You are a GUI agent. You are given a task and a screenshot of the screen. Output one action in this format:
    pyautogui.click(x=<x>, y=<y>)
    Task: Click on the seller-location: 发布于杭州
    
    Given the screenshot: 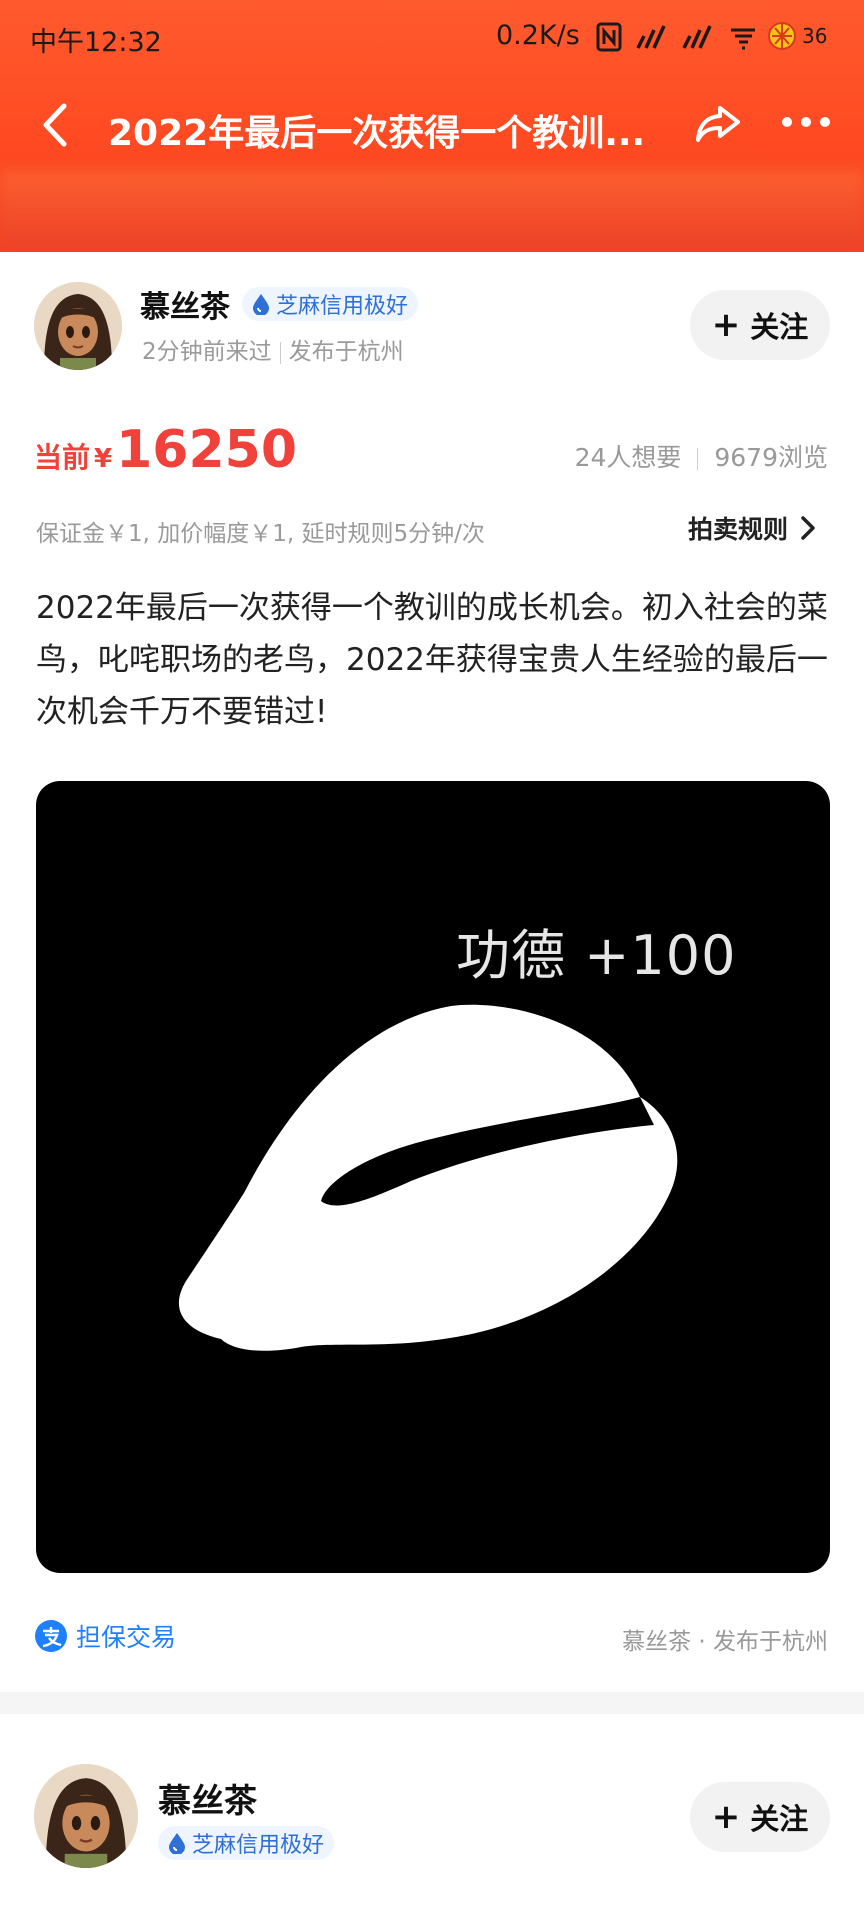 What is the action you would take?
    pyautogui.click(x=346, y=352)
    